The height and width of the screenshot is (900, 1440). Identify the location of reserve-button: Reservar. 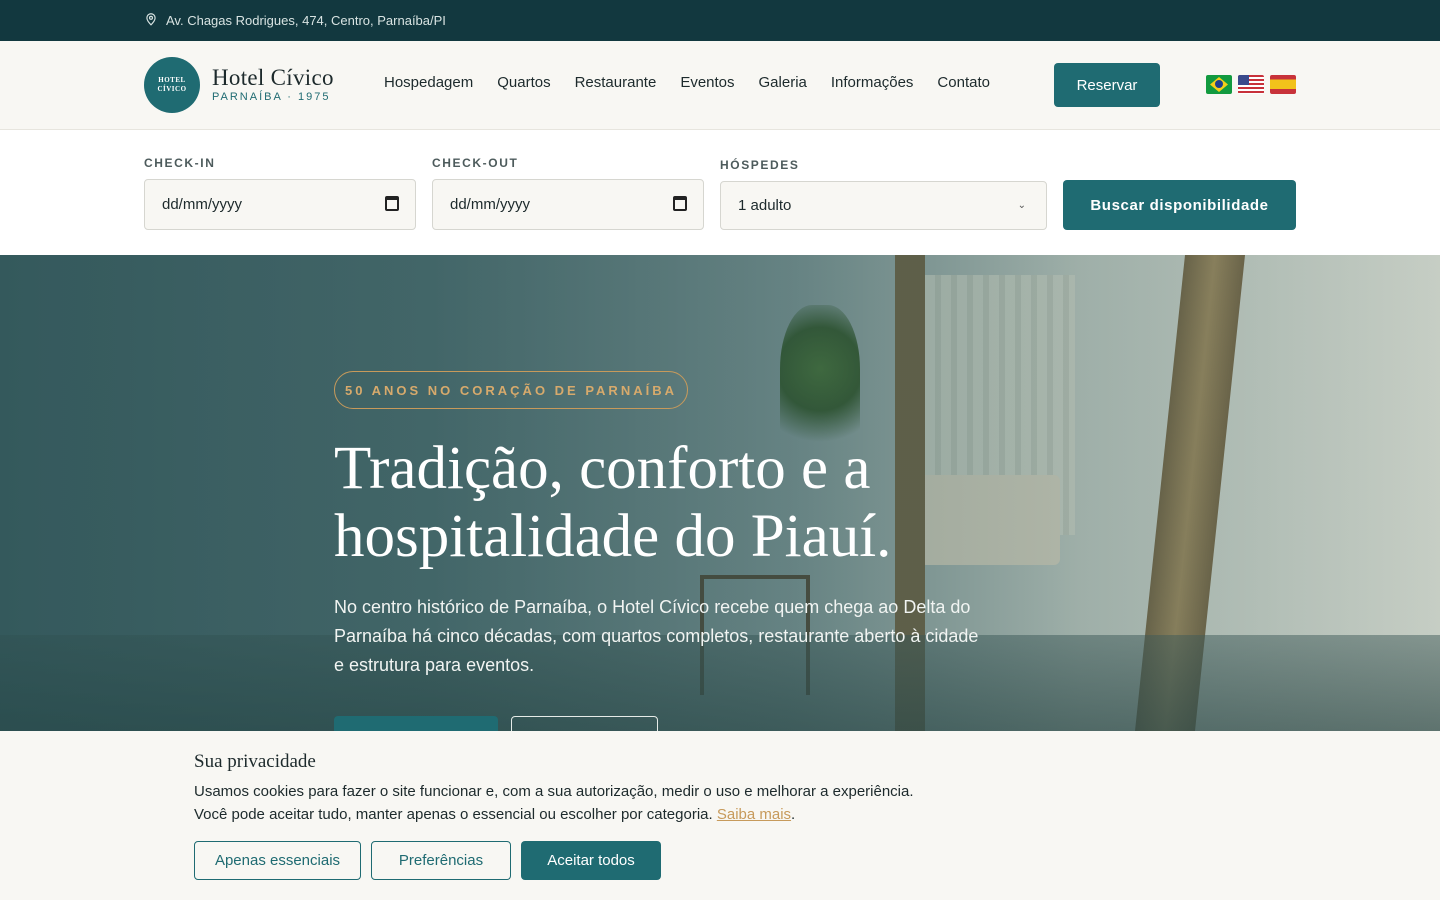
(1107, 85).